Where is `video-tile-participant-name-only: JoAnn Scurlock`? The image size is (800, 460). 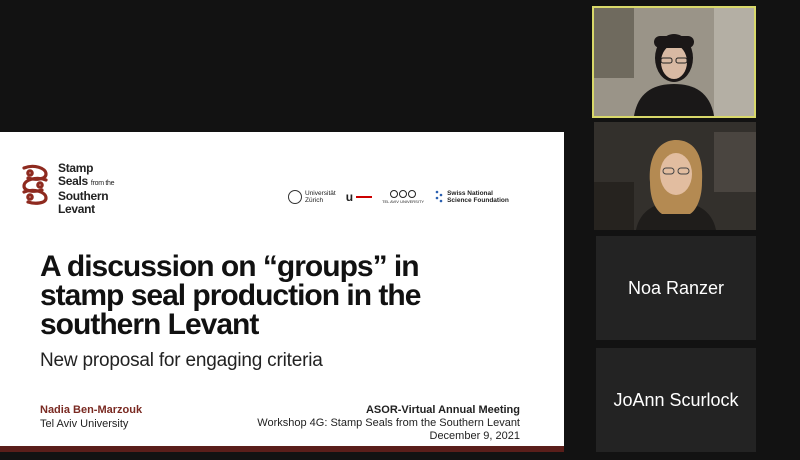 video-tile-participant-name-only: JoAnn Scurlock is located at coordinates (676, 400).